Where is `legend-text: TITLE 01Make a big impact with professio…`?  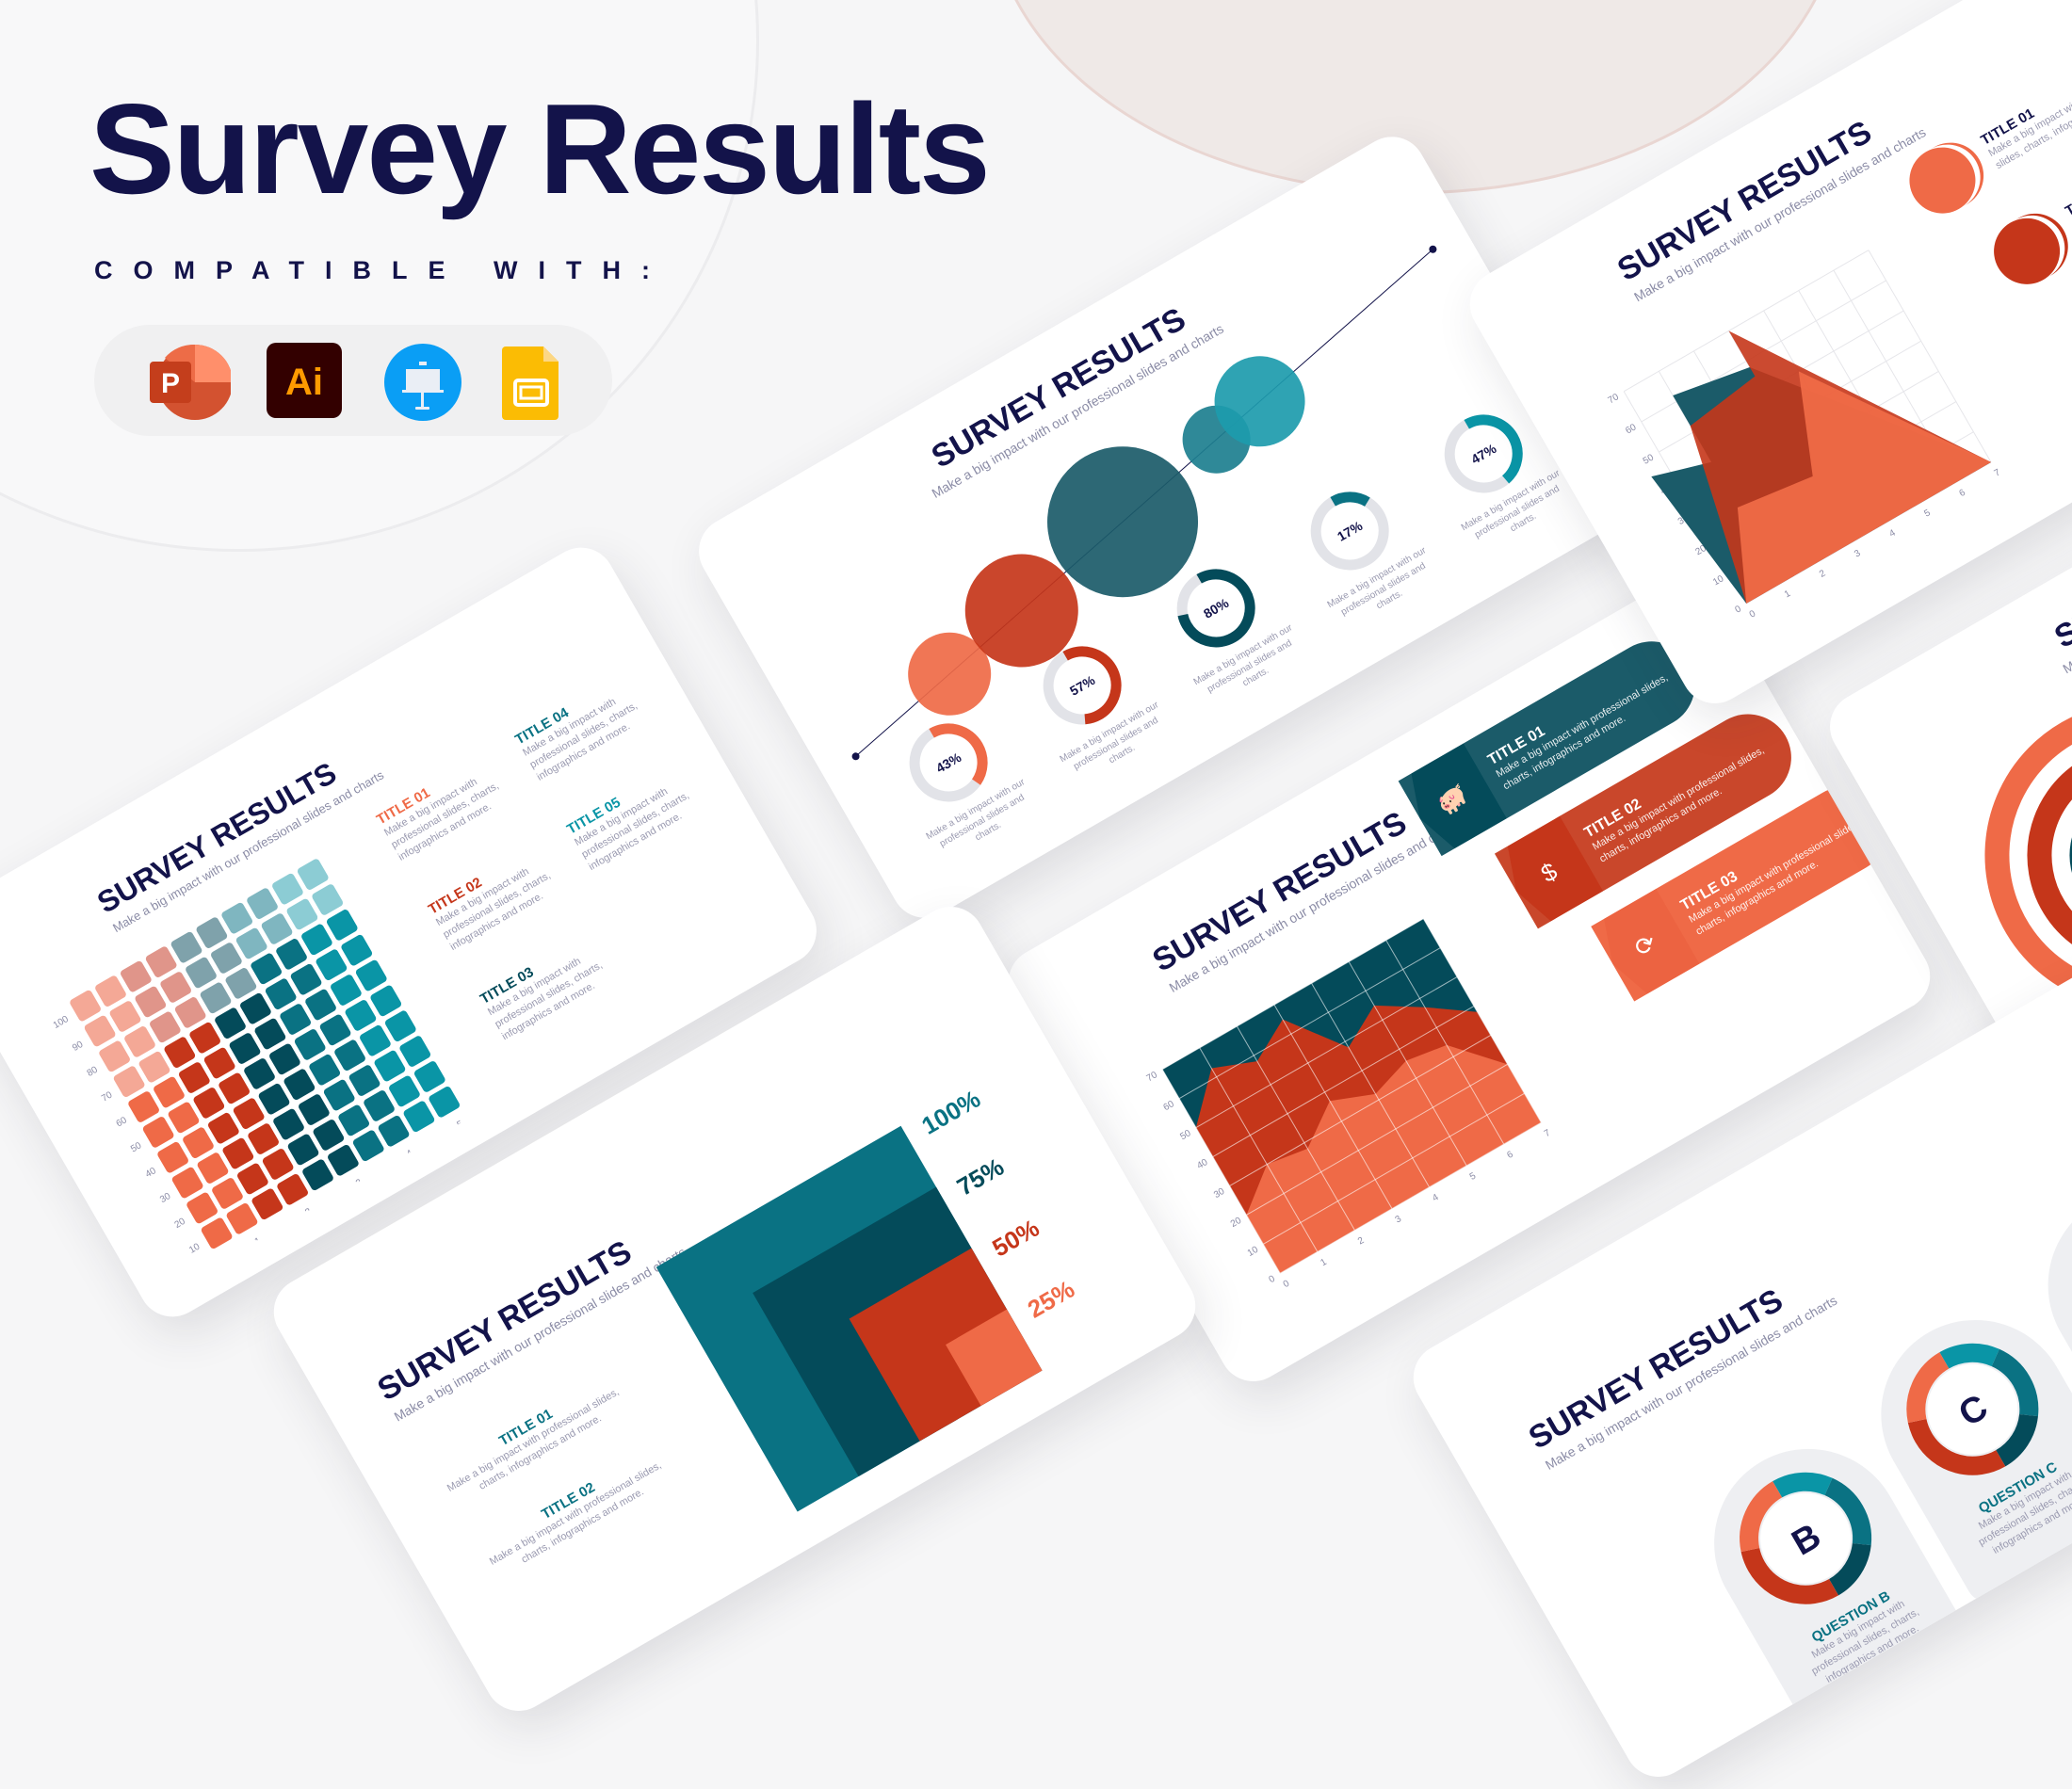 legend-text: TITLE 01Make a big impact with professio… is located at coordinates (2025, 106).